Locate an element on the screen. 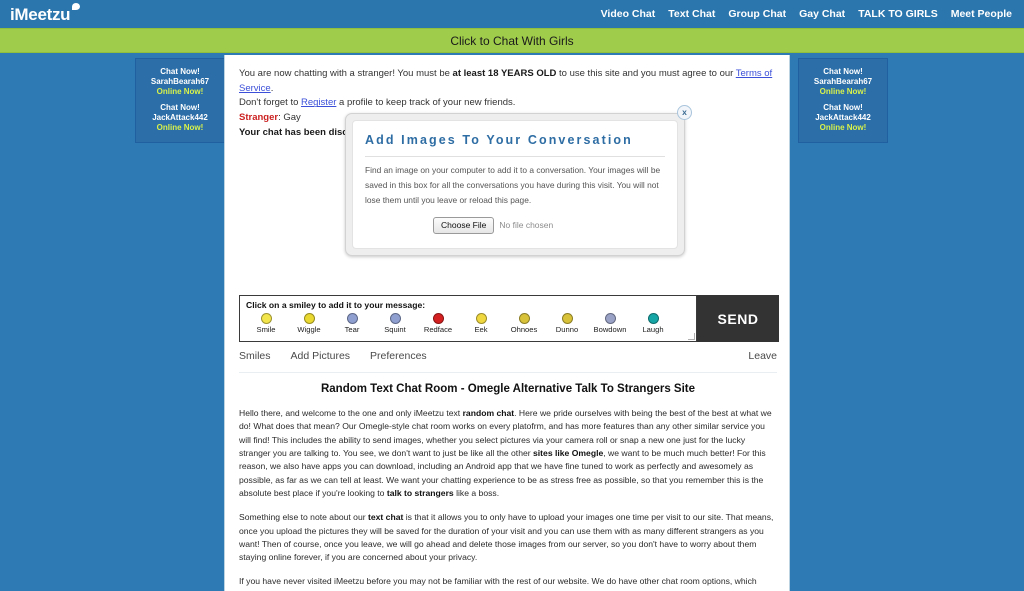  promo-banner: Click to Chat With Girls is located at coordinates (512, 40).